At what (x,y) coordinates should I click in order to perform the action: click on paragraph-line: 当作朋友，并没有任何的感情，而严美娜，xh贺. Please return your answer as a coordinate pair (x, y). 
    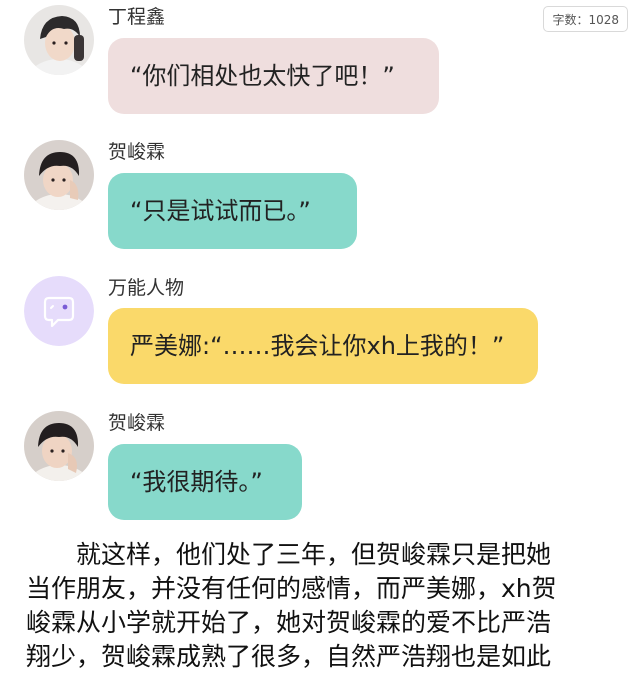
    Looking at the image, I should click on (291, 588).